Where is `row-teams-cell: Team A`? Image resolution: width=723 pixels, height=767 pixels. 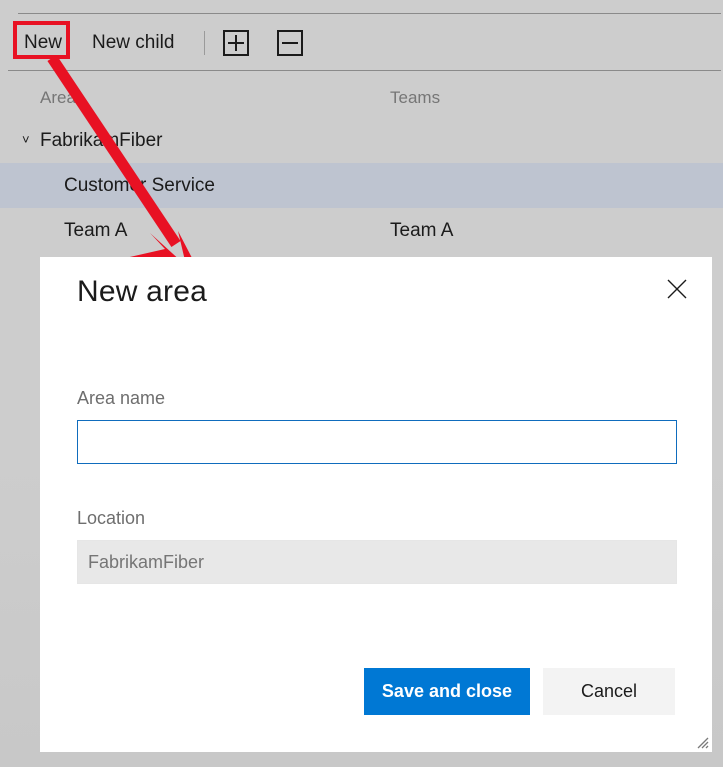
row-teams-cell: Team A is located at coordinates (422, 230).